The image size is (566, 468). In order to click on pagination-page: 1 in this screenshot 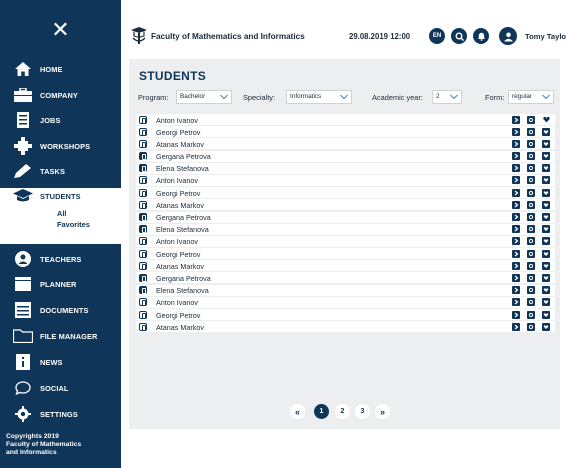, I will do `click(321, 411)`.